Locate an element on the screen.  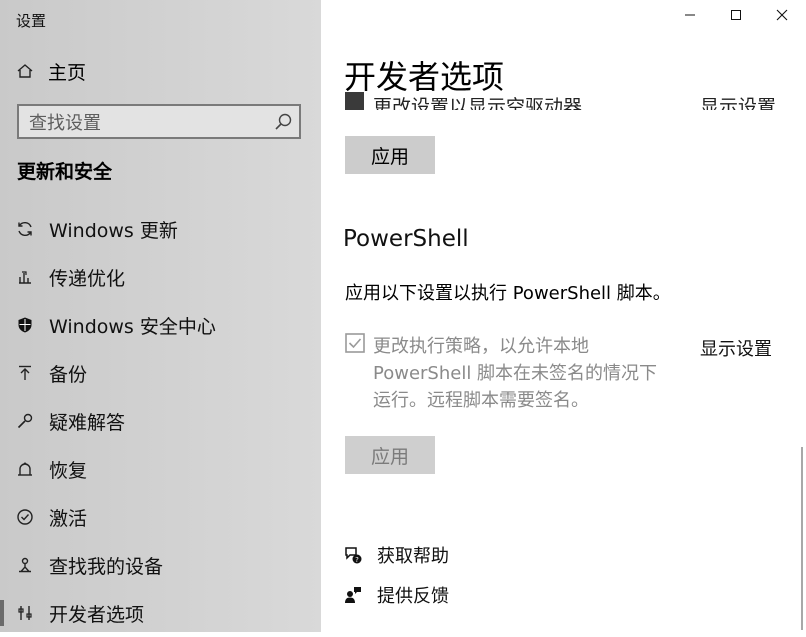
section-title: 更新和安全 is located at coordinates (65, 172).